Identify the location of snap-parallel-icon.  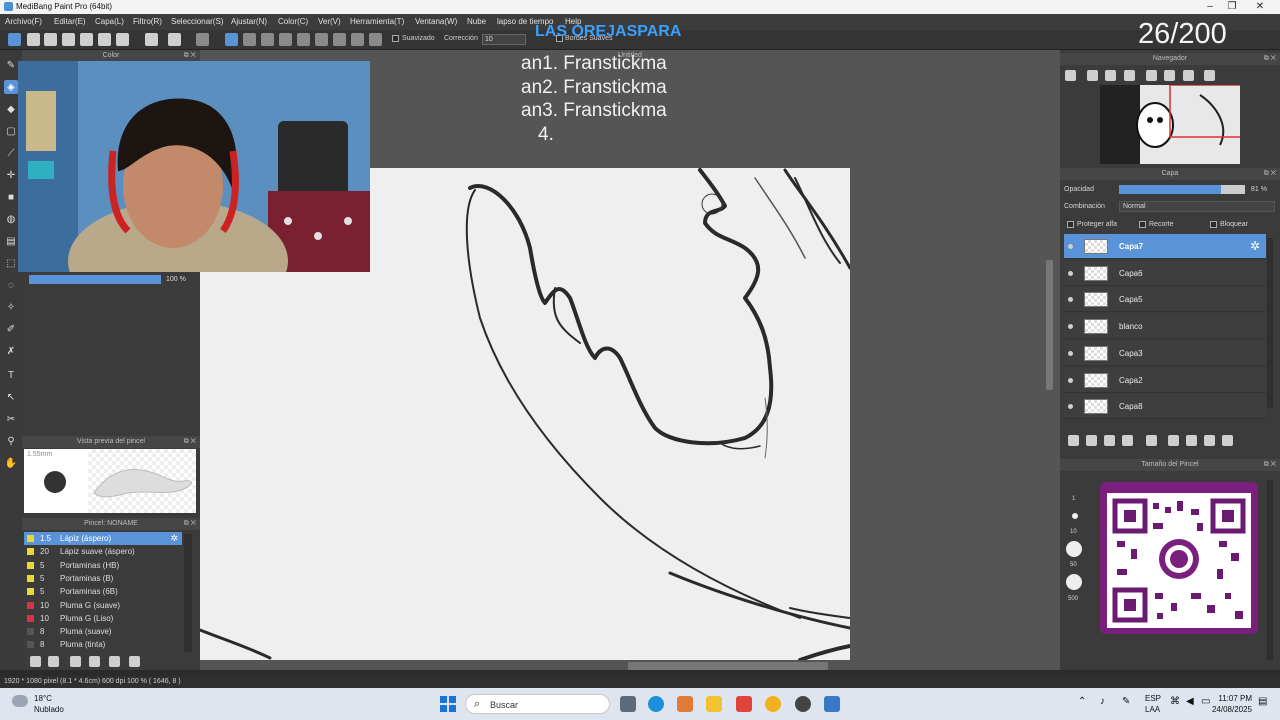
(249, 39).